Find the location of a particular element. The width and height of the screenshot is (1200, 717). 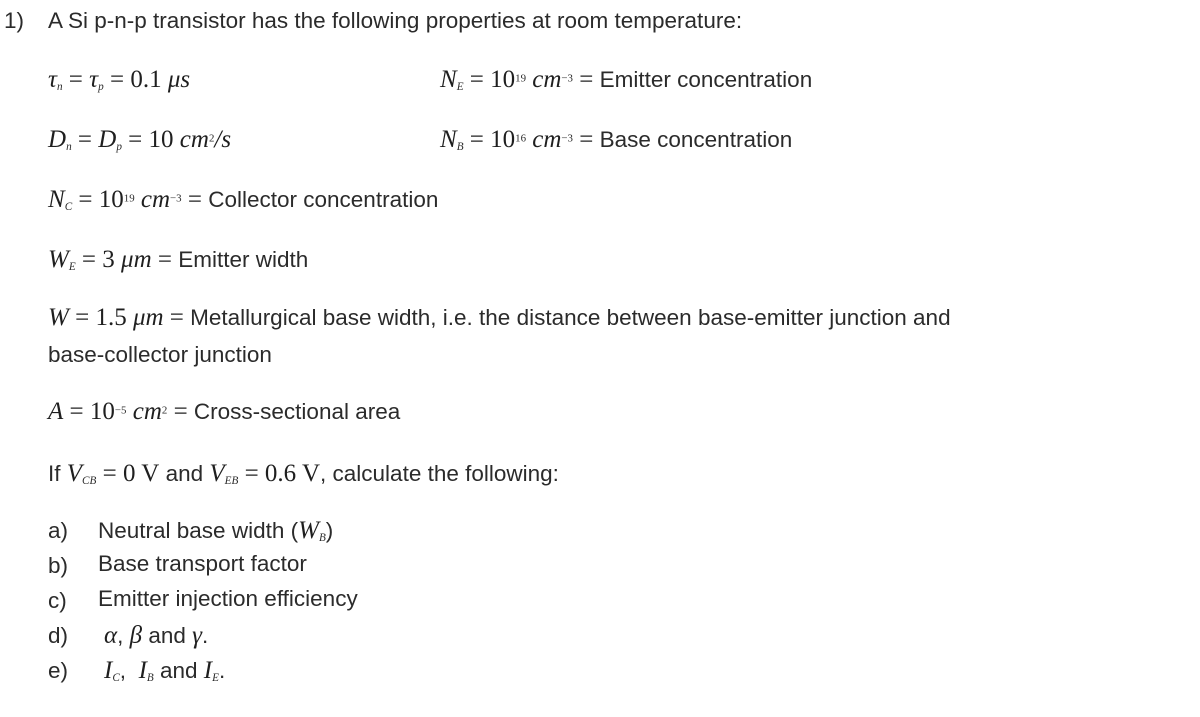

sub-question-a-text-after: ) is located at coordinates (329, 530).